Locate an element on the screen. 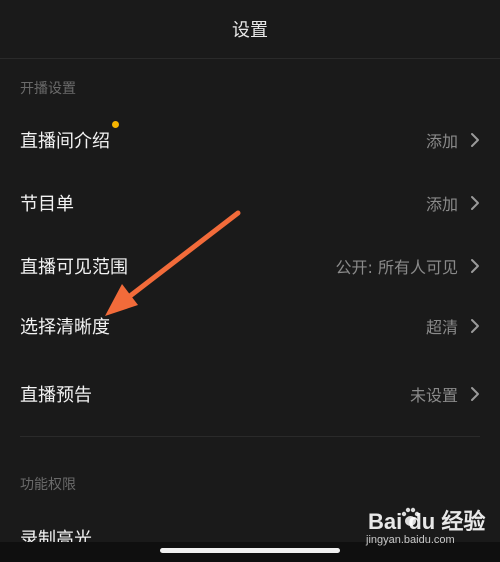  row-value: 超清 is located at coordinates (441, 327).